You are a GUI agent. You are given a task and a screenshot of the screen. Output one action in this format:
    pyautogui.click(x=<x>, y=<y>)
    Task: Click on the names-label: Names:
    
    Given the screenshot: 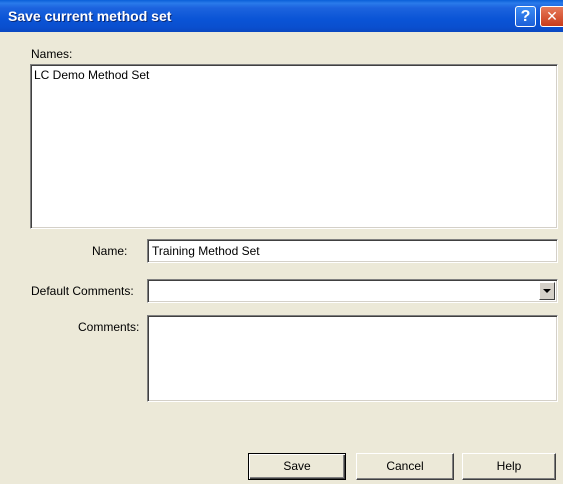 What is the action you would take?
    pyautogui.click(x=52, y=54)
    